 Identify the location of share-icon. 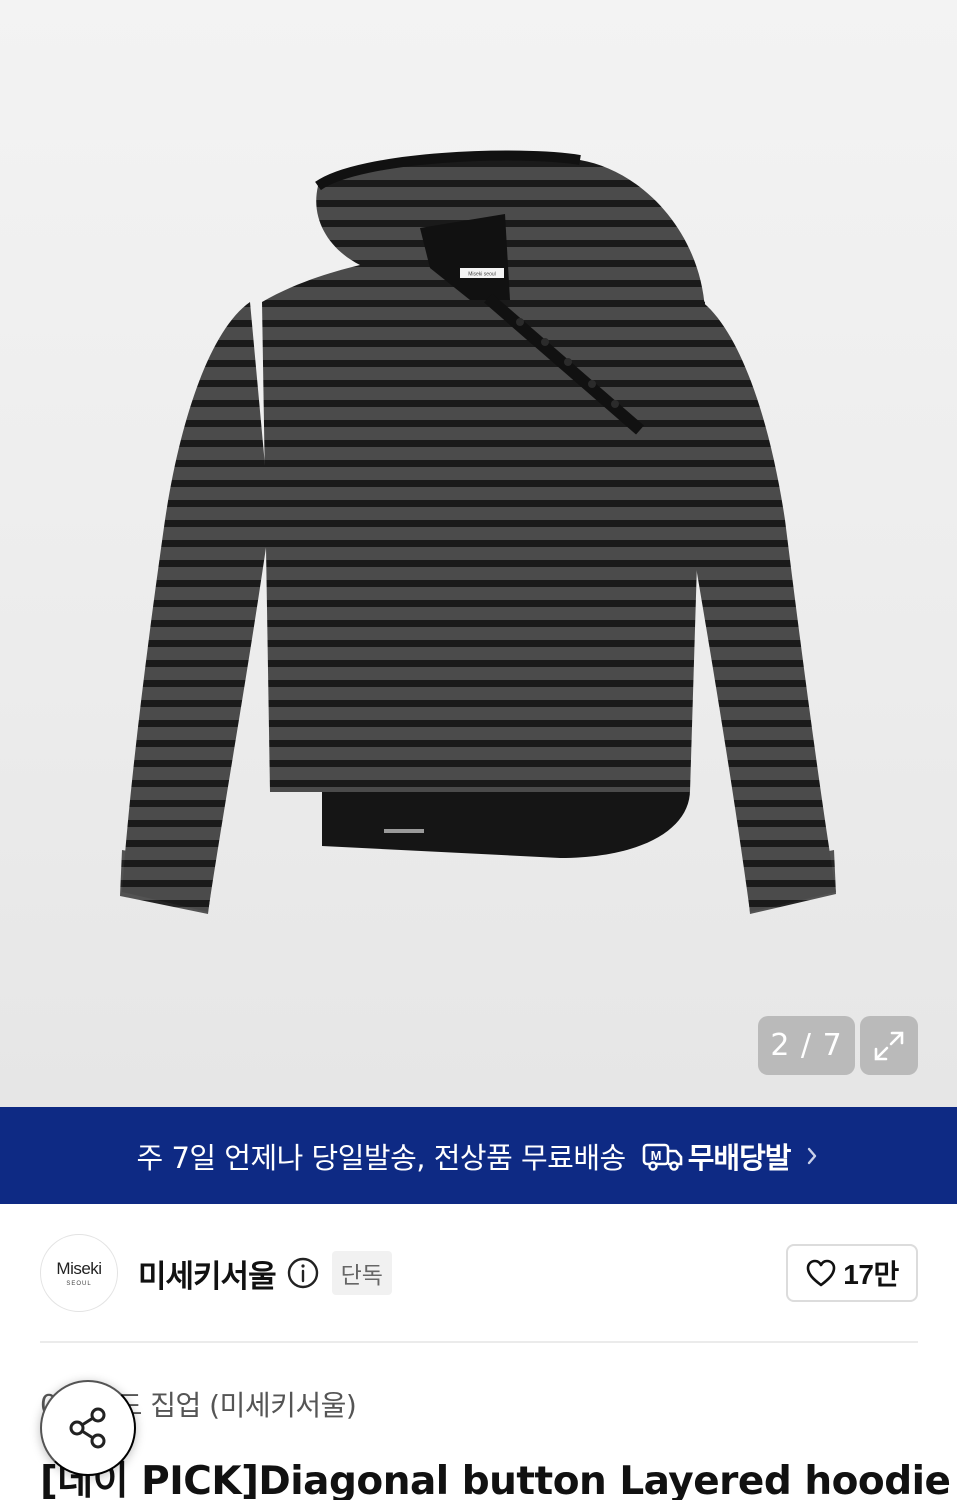
(87, 1428).